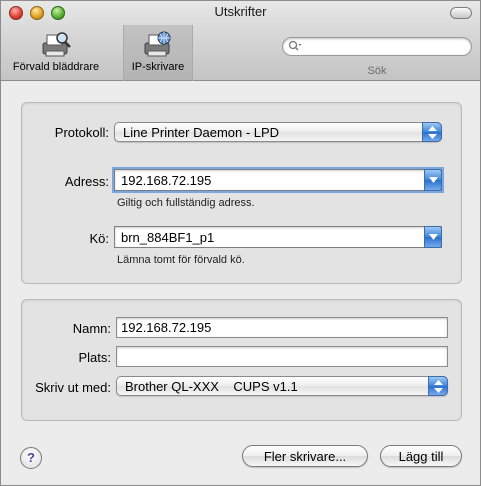 This screenshot has height=486, width=481. What do you see at coordinates (86, 181) in the screenshot?
I see `address-label: Adress:` at bounding box center [86, 181].